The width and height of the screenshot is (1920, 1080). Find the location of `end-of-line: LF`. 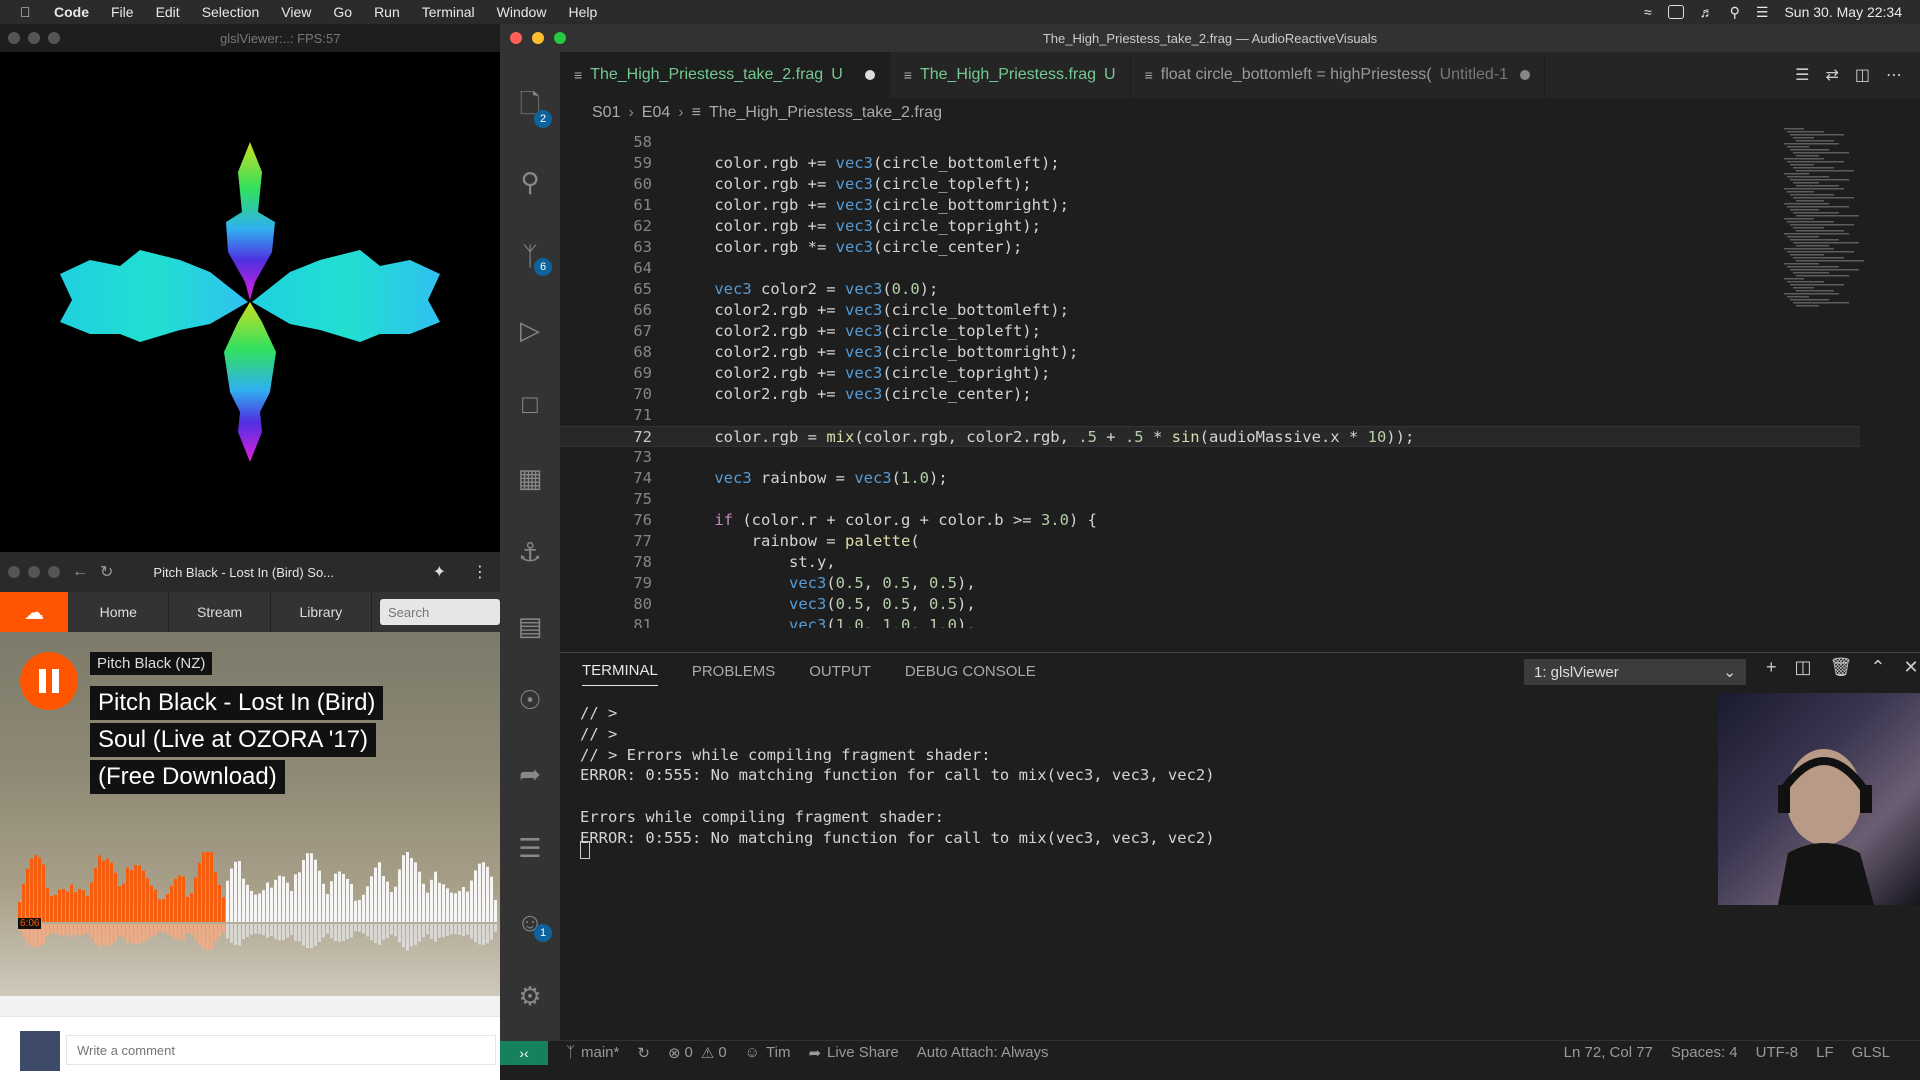

end-of-line: LF is located at coordinates (1825, 1052).